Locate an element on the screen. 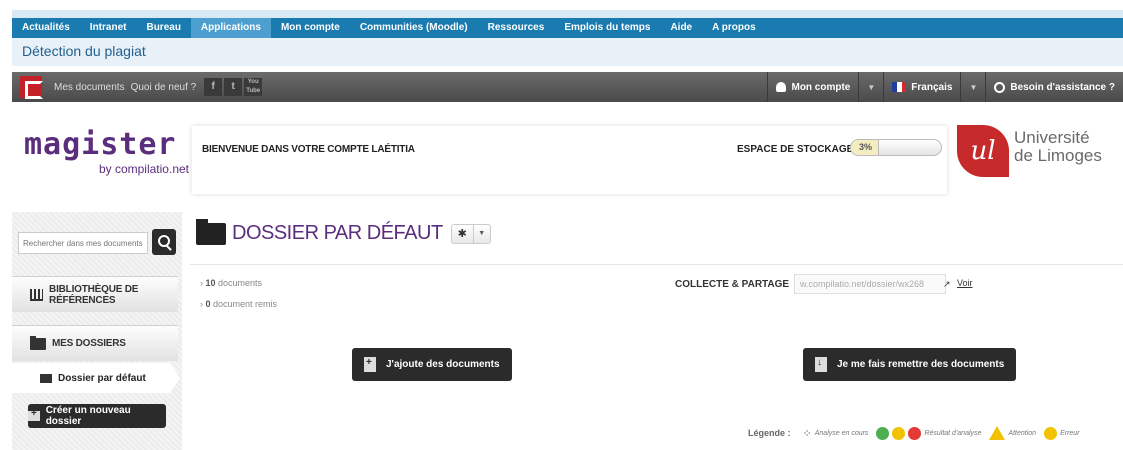  voir-link: Voir is located at coordinates (965, 283).